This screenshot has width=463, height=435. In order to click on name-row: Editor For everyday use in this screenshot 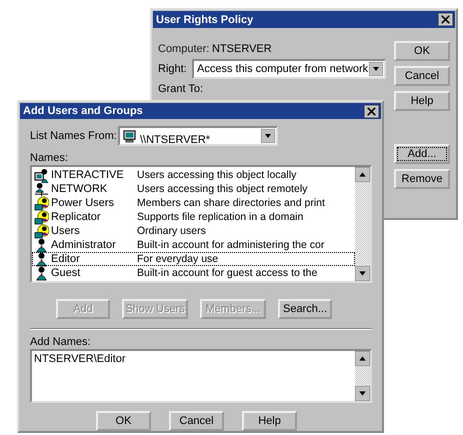, I will do `click(193, 259)`.